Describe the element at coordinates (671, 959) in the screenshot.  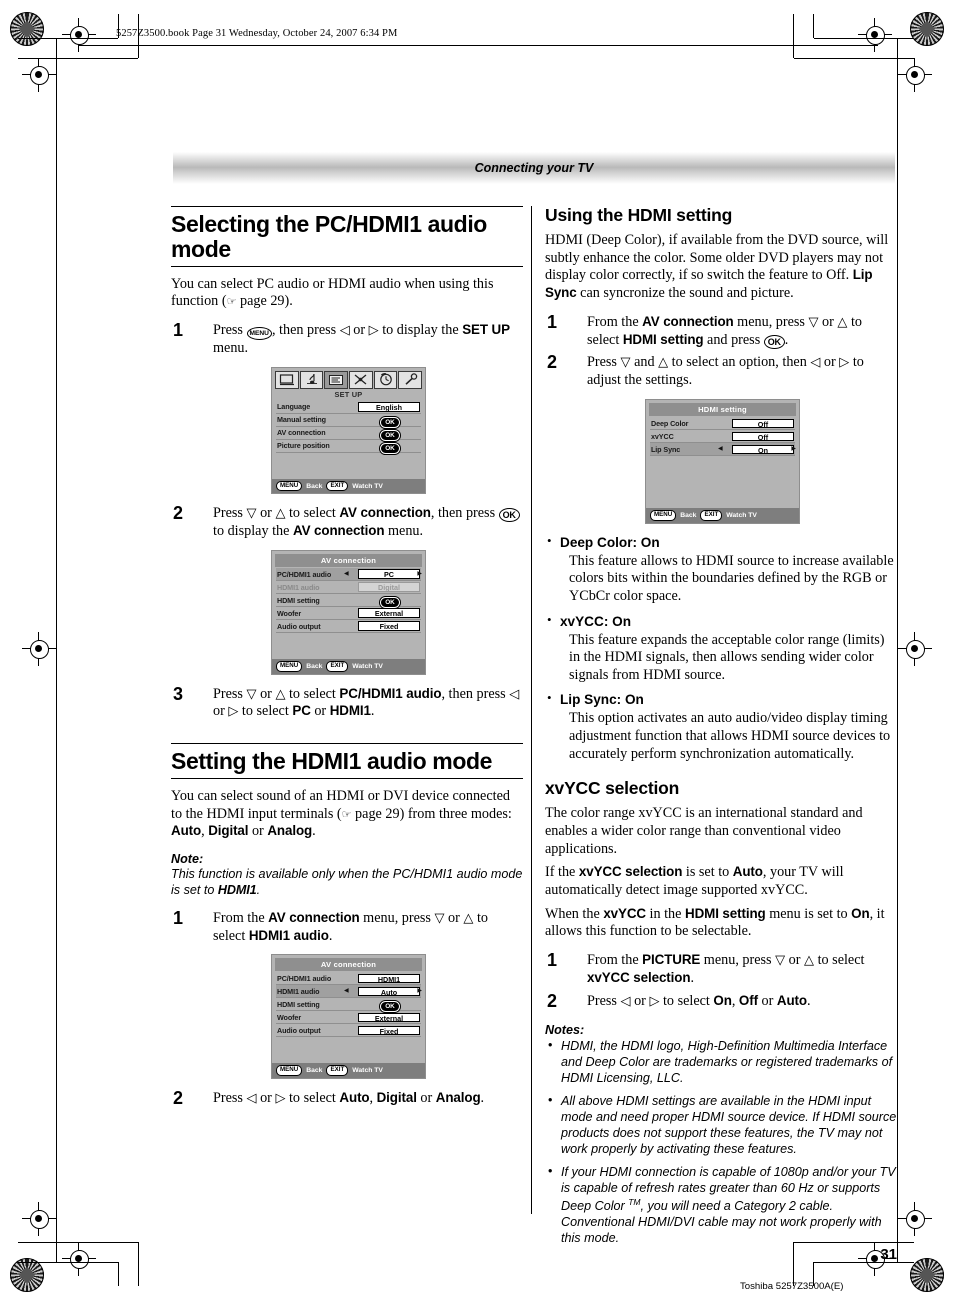
I see `step-bold-picture: PICTURE` at that location.